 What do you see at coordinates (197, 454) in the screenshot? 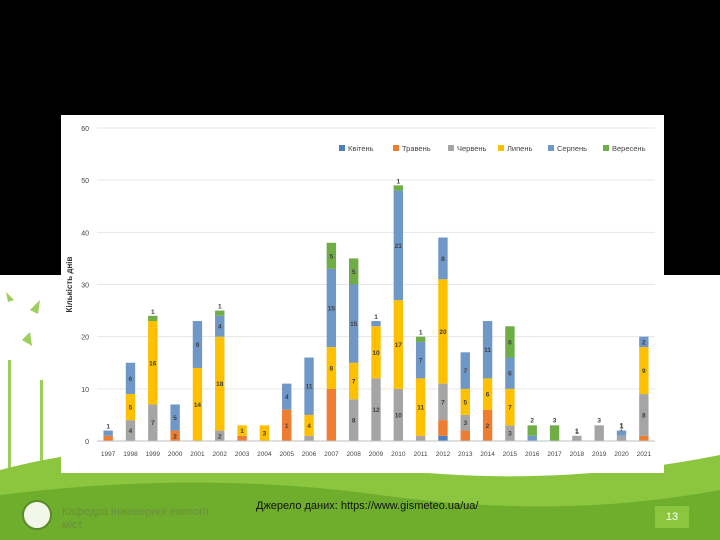
I see `x-tick-label: 2001` at bounding box center [197, 454].